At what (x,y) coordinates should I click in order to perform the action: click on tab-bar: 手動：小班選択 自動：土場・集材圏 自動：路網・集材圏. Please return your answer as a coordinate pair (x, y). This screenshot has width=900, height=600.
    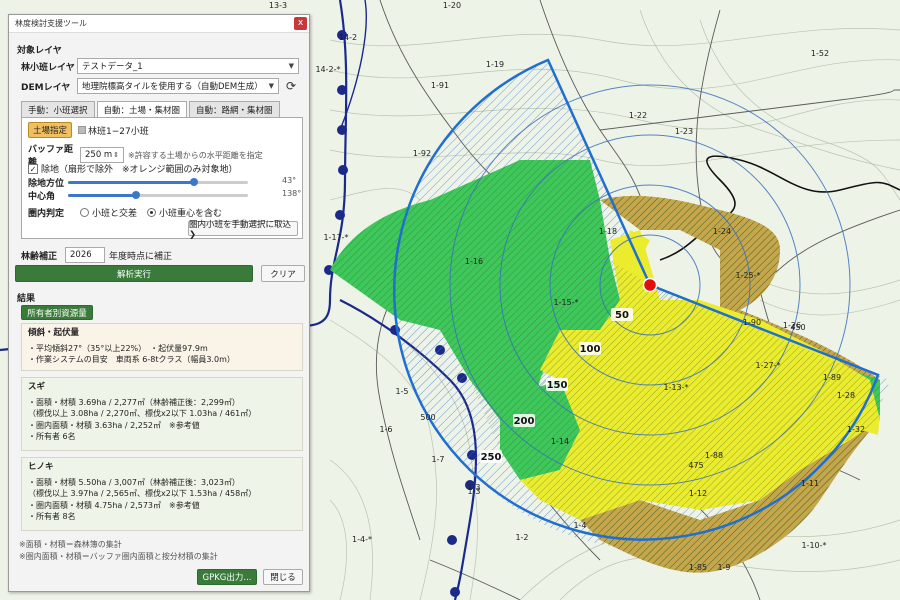
    Looking at the image, I should click on (151, 109).